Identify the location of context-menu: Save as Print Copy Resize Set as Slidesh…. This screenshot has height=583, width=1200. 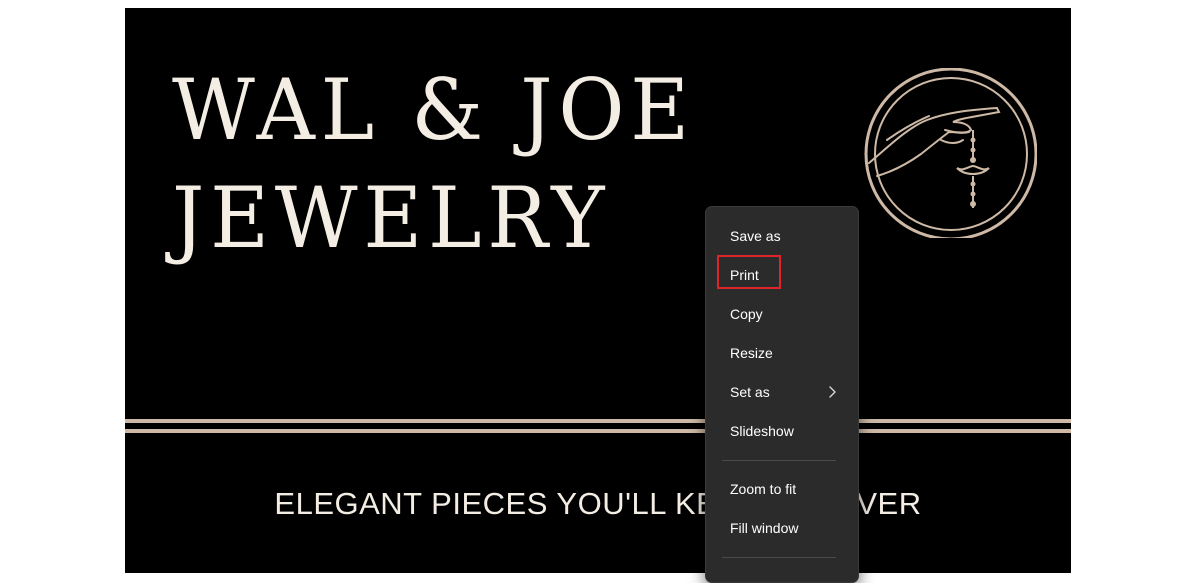
(782, 394).